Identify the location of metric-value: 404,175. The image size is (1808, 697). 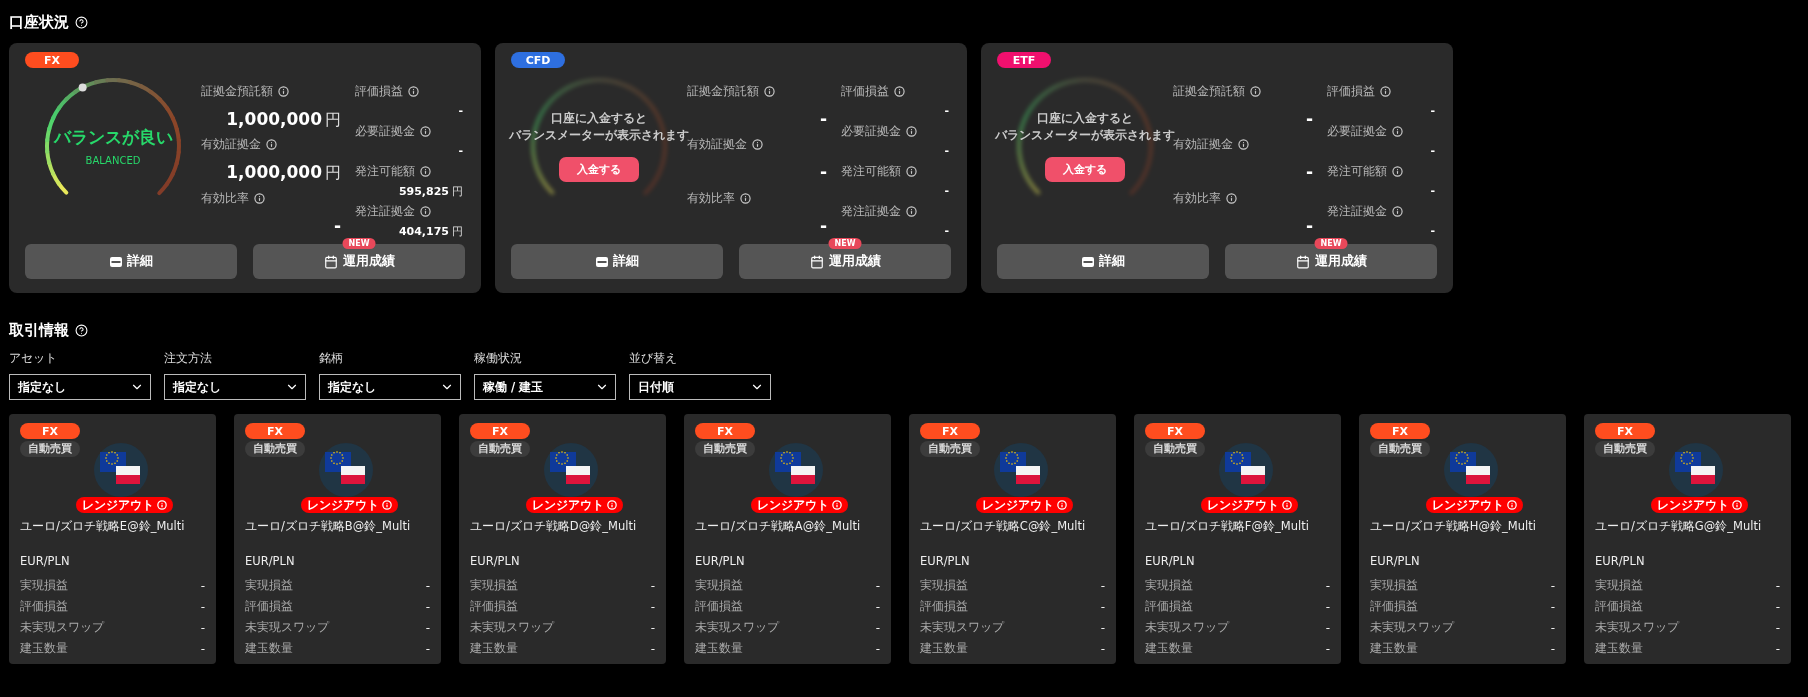
(423, 231).